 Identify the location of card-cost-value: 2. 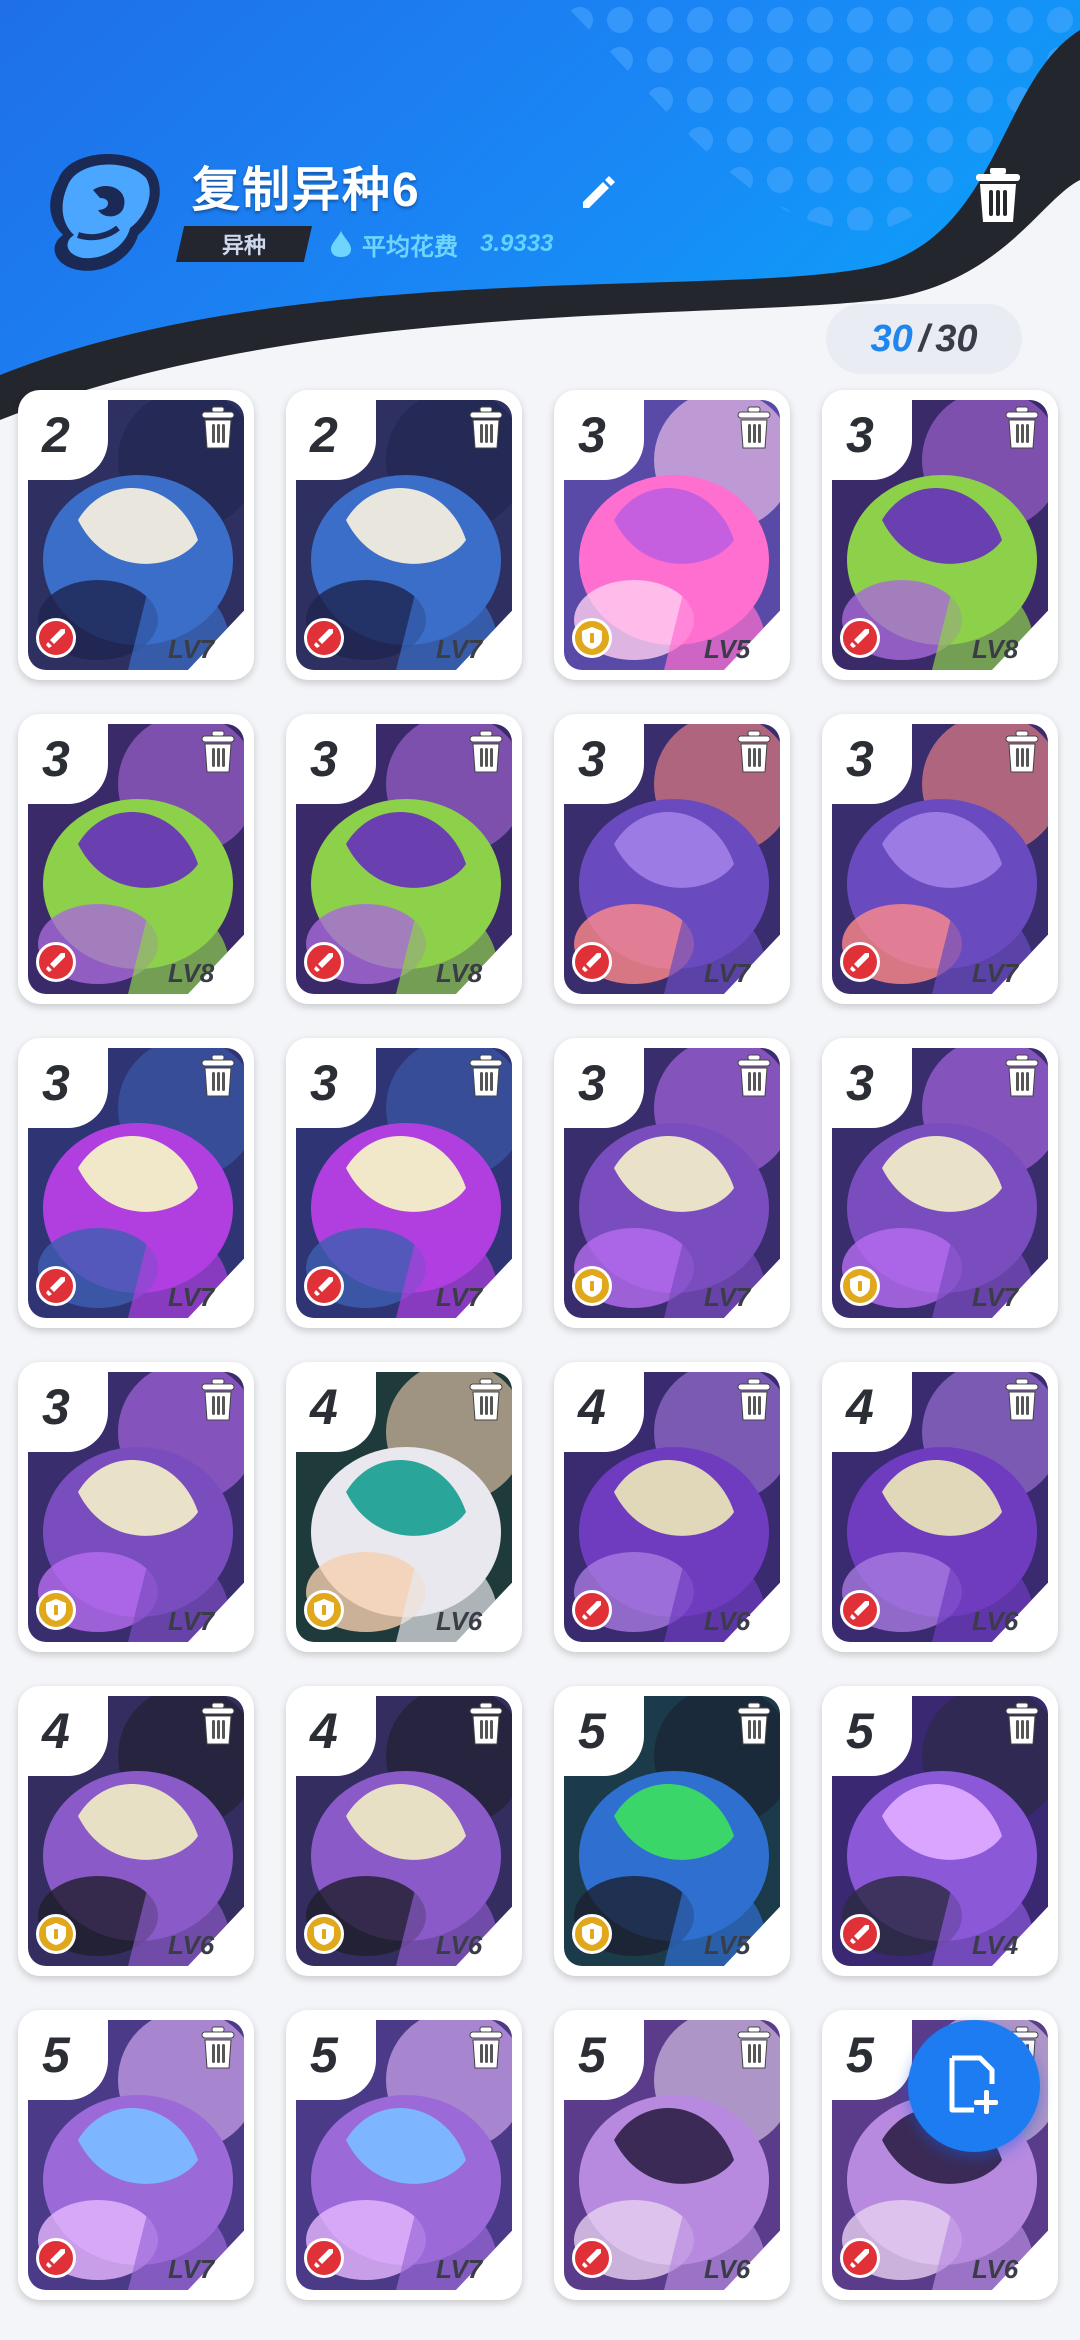
(324, 435).